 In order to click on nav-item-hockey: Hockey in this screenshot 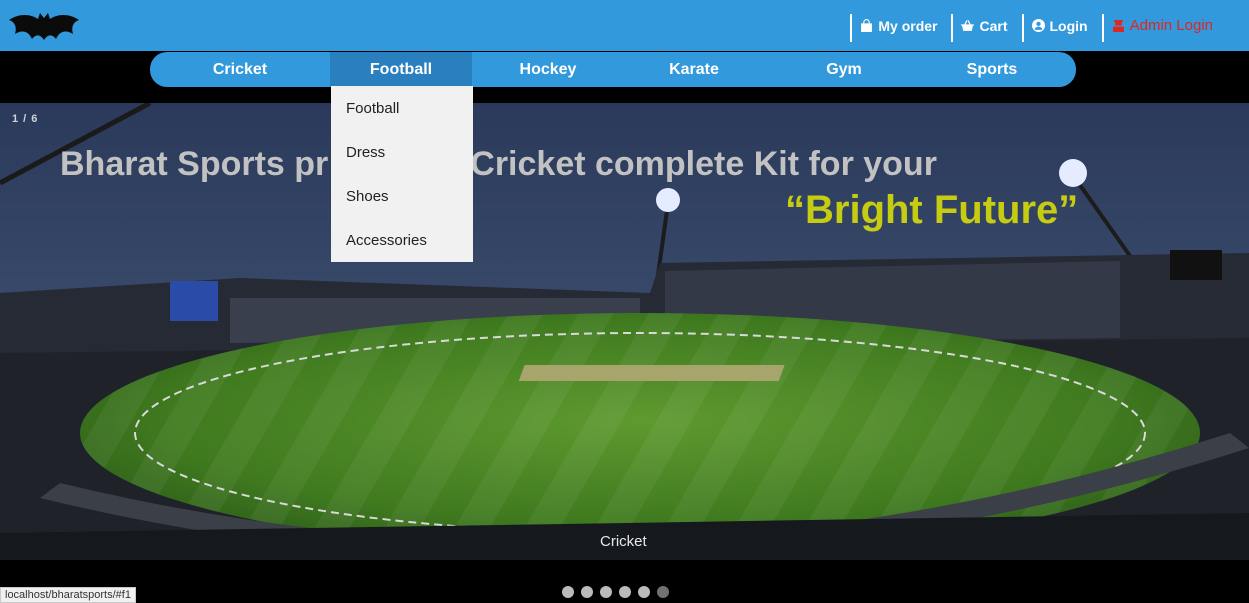, I will do `click(548, 69)`.